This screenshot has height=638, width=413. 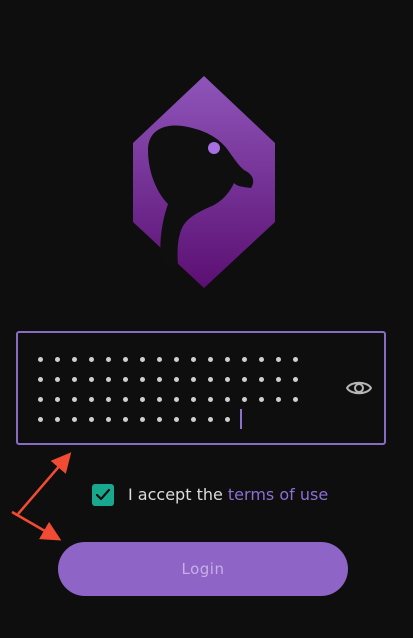 I want to click on check-icon, so click(x=103, y=494).